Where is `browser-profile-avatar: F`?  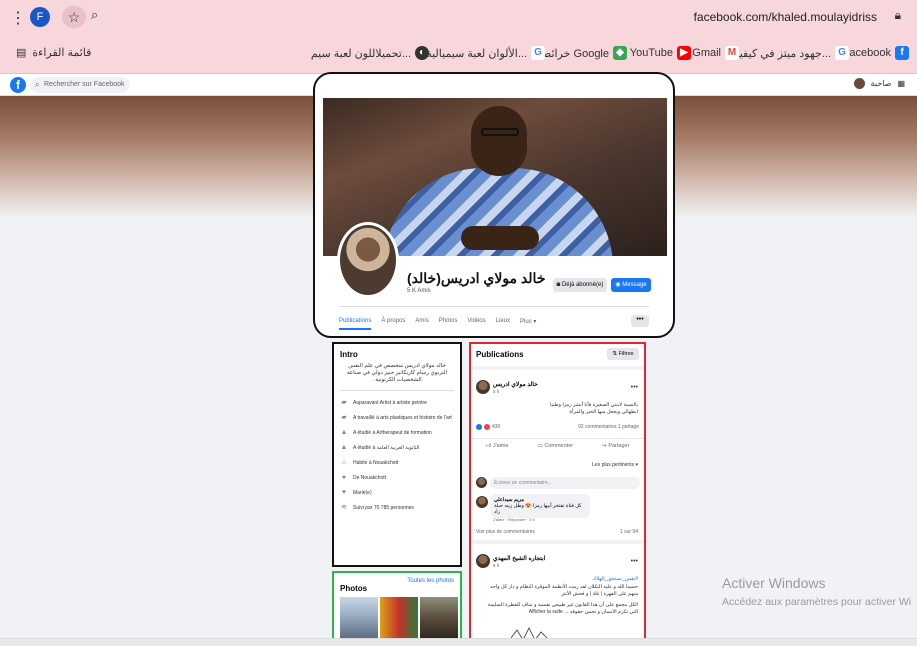 browser-profile-avatar: F is located at coordinates (40, 17).